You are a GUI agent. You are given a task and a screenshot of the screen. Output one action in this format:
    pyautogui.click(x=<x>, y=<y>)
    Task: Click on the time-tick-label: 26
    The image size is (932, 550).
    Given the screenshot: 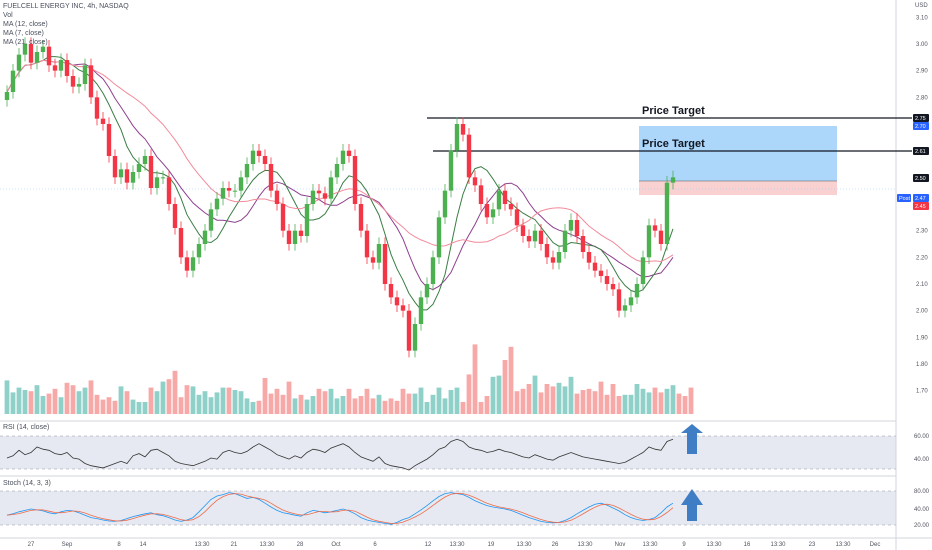 What is the action you would take?
    pyautogui.click(x=555, y=545)
    